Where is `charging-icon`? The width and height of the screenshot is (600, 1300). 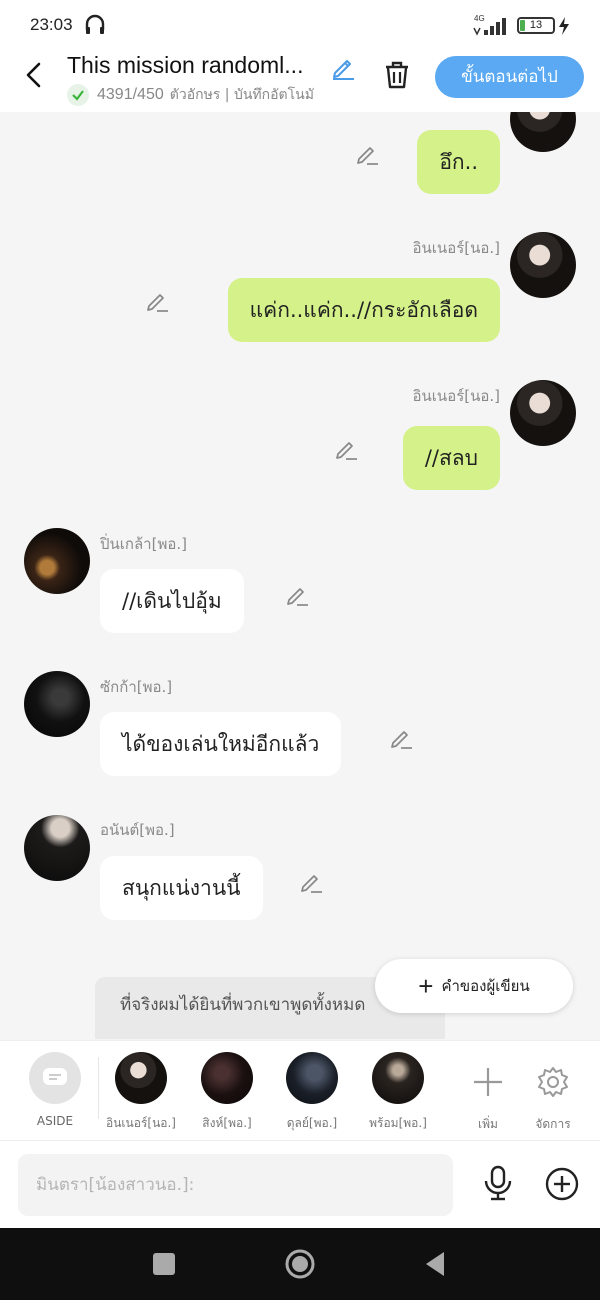
charging-icon is located at coordinates (564, 26).